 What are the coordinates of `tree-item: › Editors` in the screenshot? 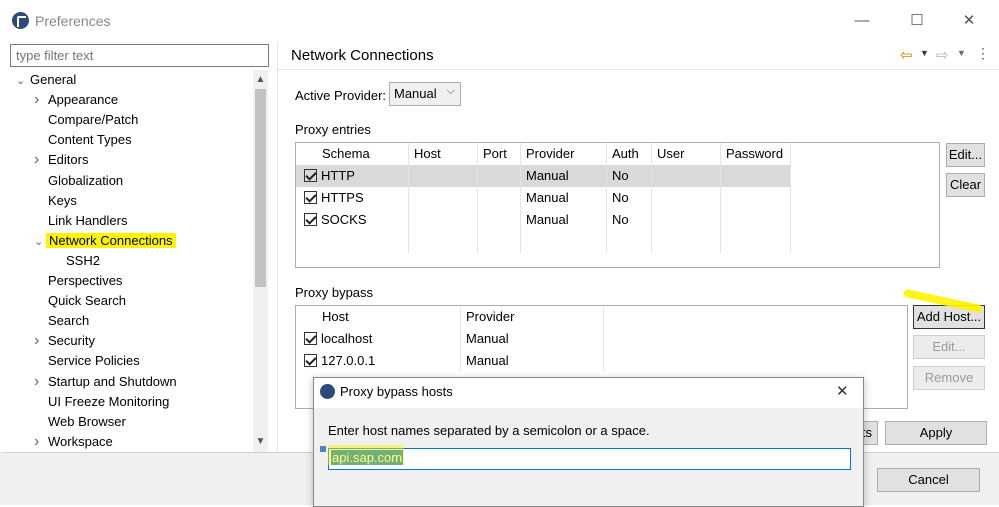 It's located at (61, 160).